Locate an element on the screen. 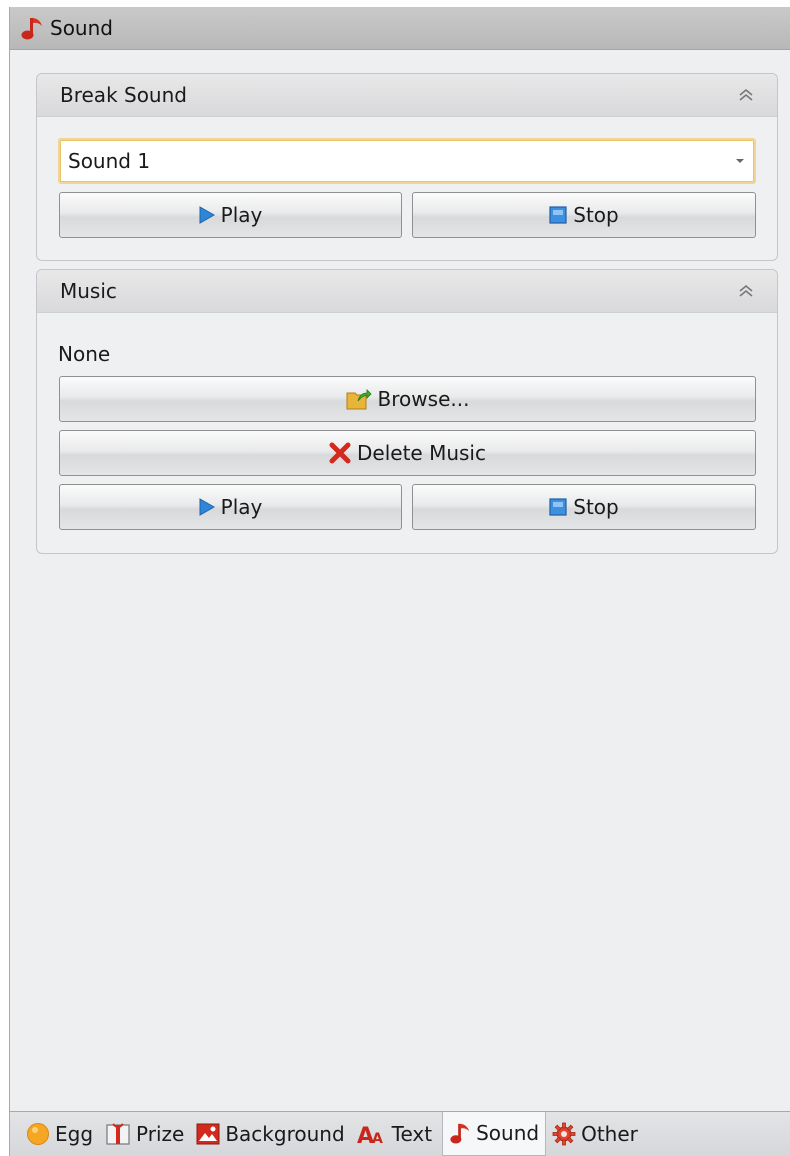 Image resolution: width=790 pixels, height=1156 pixels. text-icon: AA is located at coordinates (372, 1134).